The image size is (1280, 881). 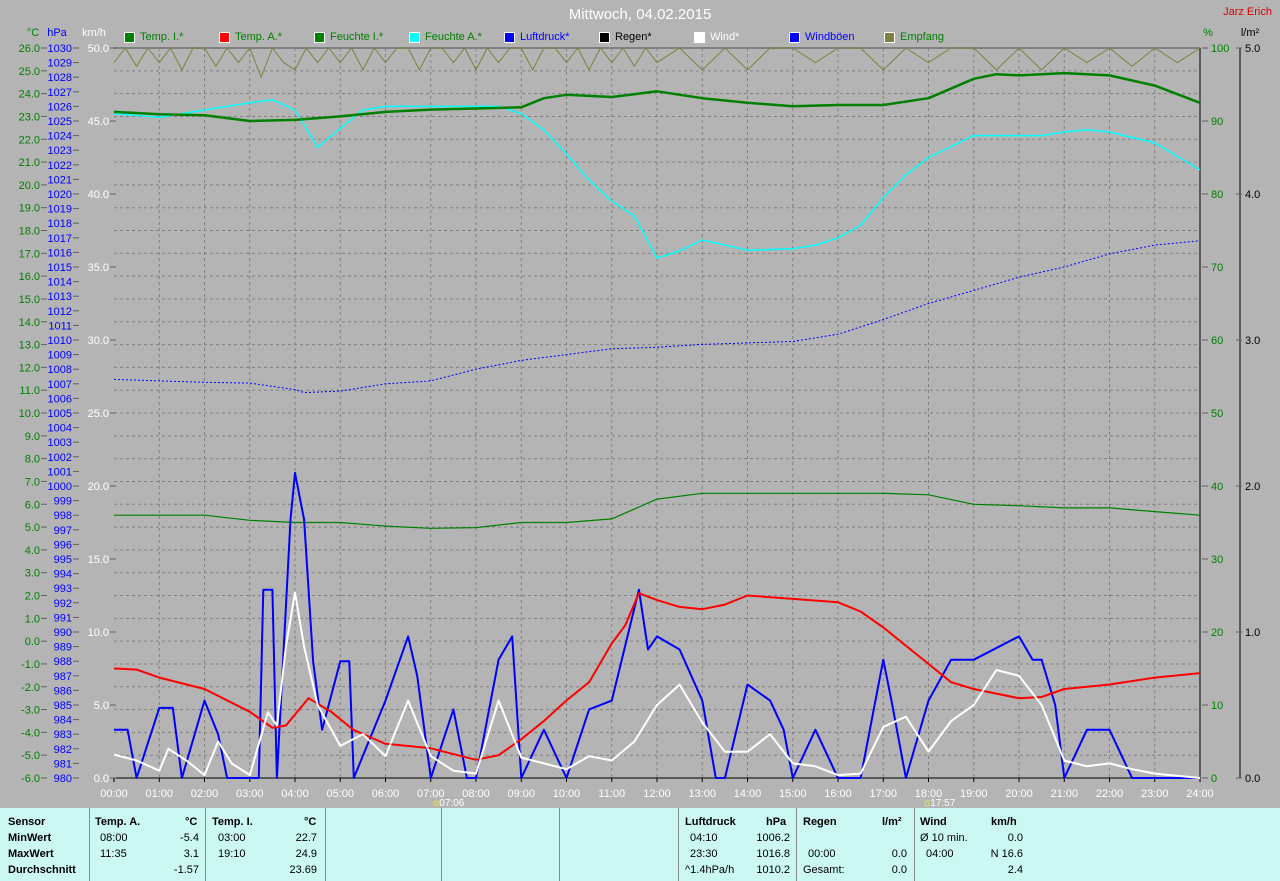 What do you see at coordinates (63, 618) in the screenshot?
I see `tick-label-pressure: 991` at bounding box center [63, 618].